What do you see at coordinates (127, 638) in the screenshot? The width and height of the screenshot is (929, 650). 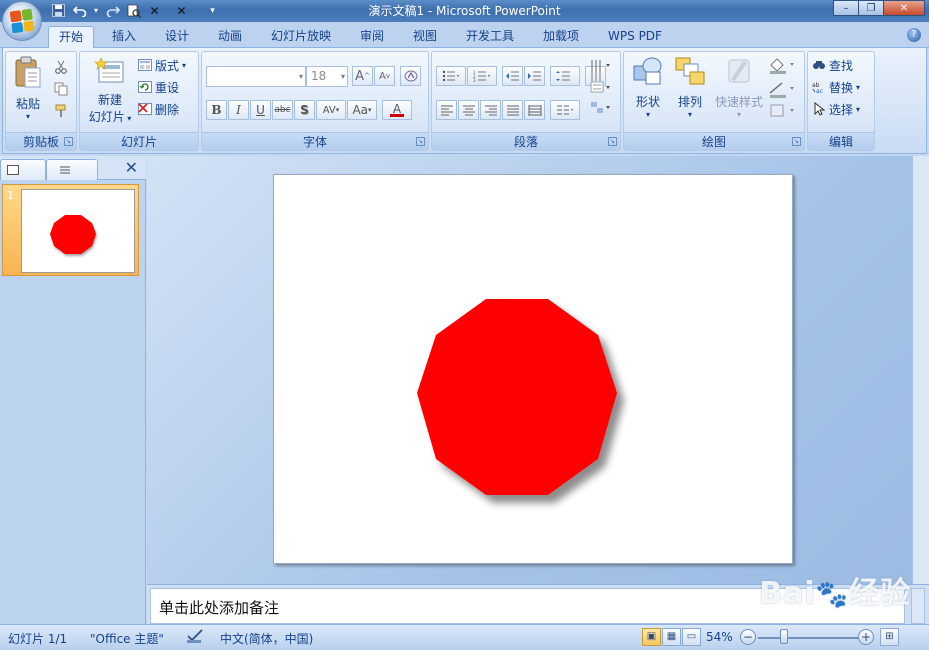 I see `theme-name: "Office 主题"` at bounding box center [127, 638].